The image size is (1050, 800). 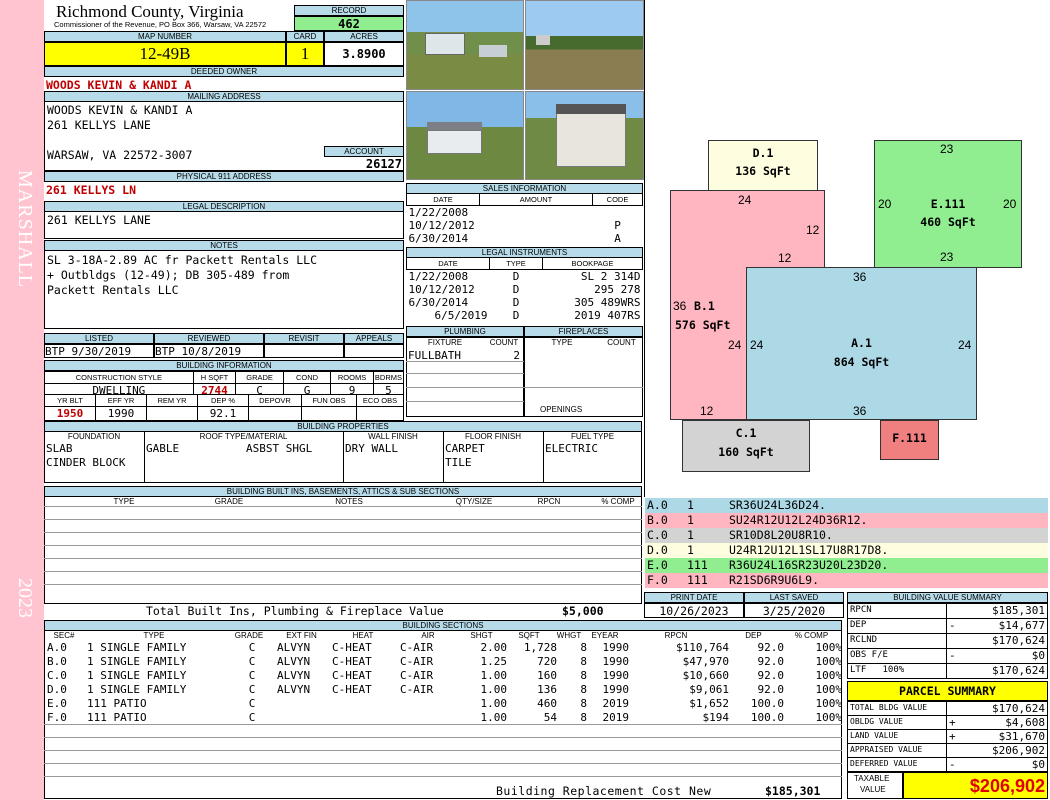 What do you see at coordinates (121, 413) in the screenshot?
I see `eff-yr: 1990` at bounding box center [121, 413].